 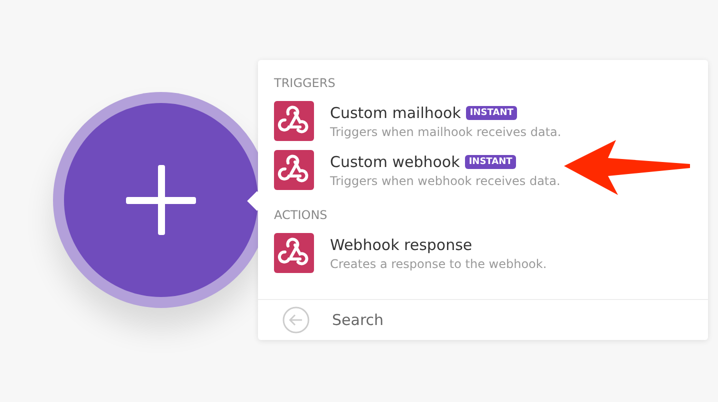 What do you see at coordinates (446, 131) in the screenshot?
I see `module-description: Triggers when mailhook receives data.` at bounding box center [446, 131].